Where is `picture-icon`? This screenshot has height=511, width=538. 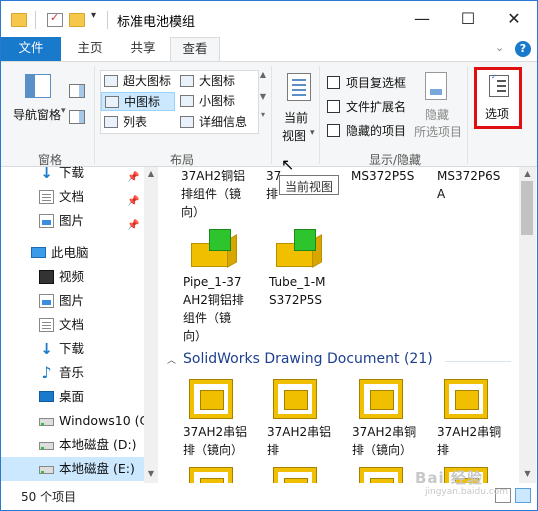
picture-icon is located at coordinates (46, 221).